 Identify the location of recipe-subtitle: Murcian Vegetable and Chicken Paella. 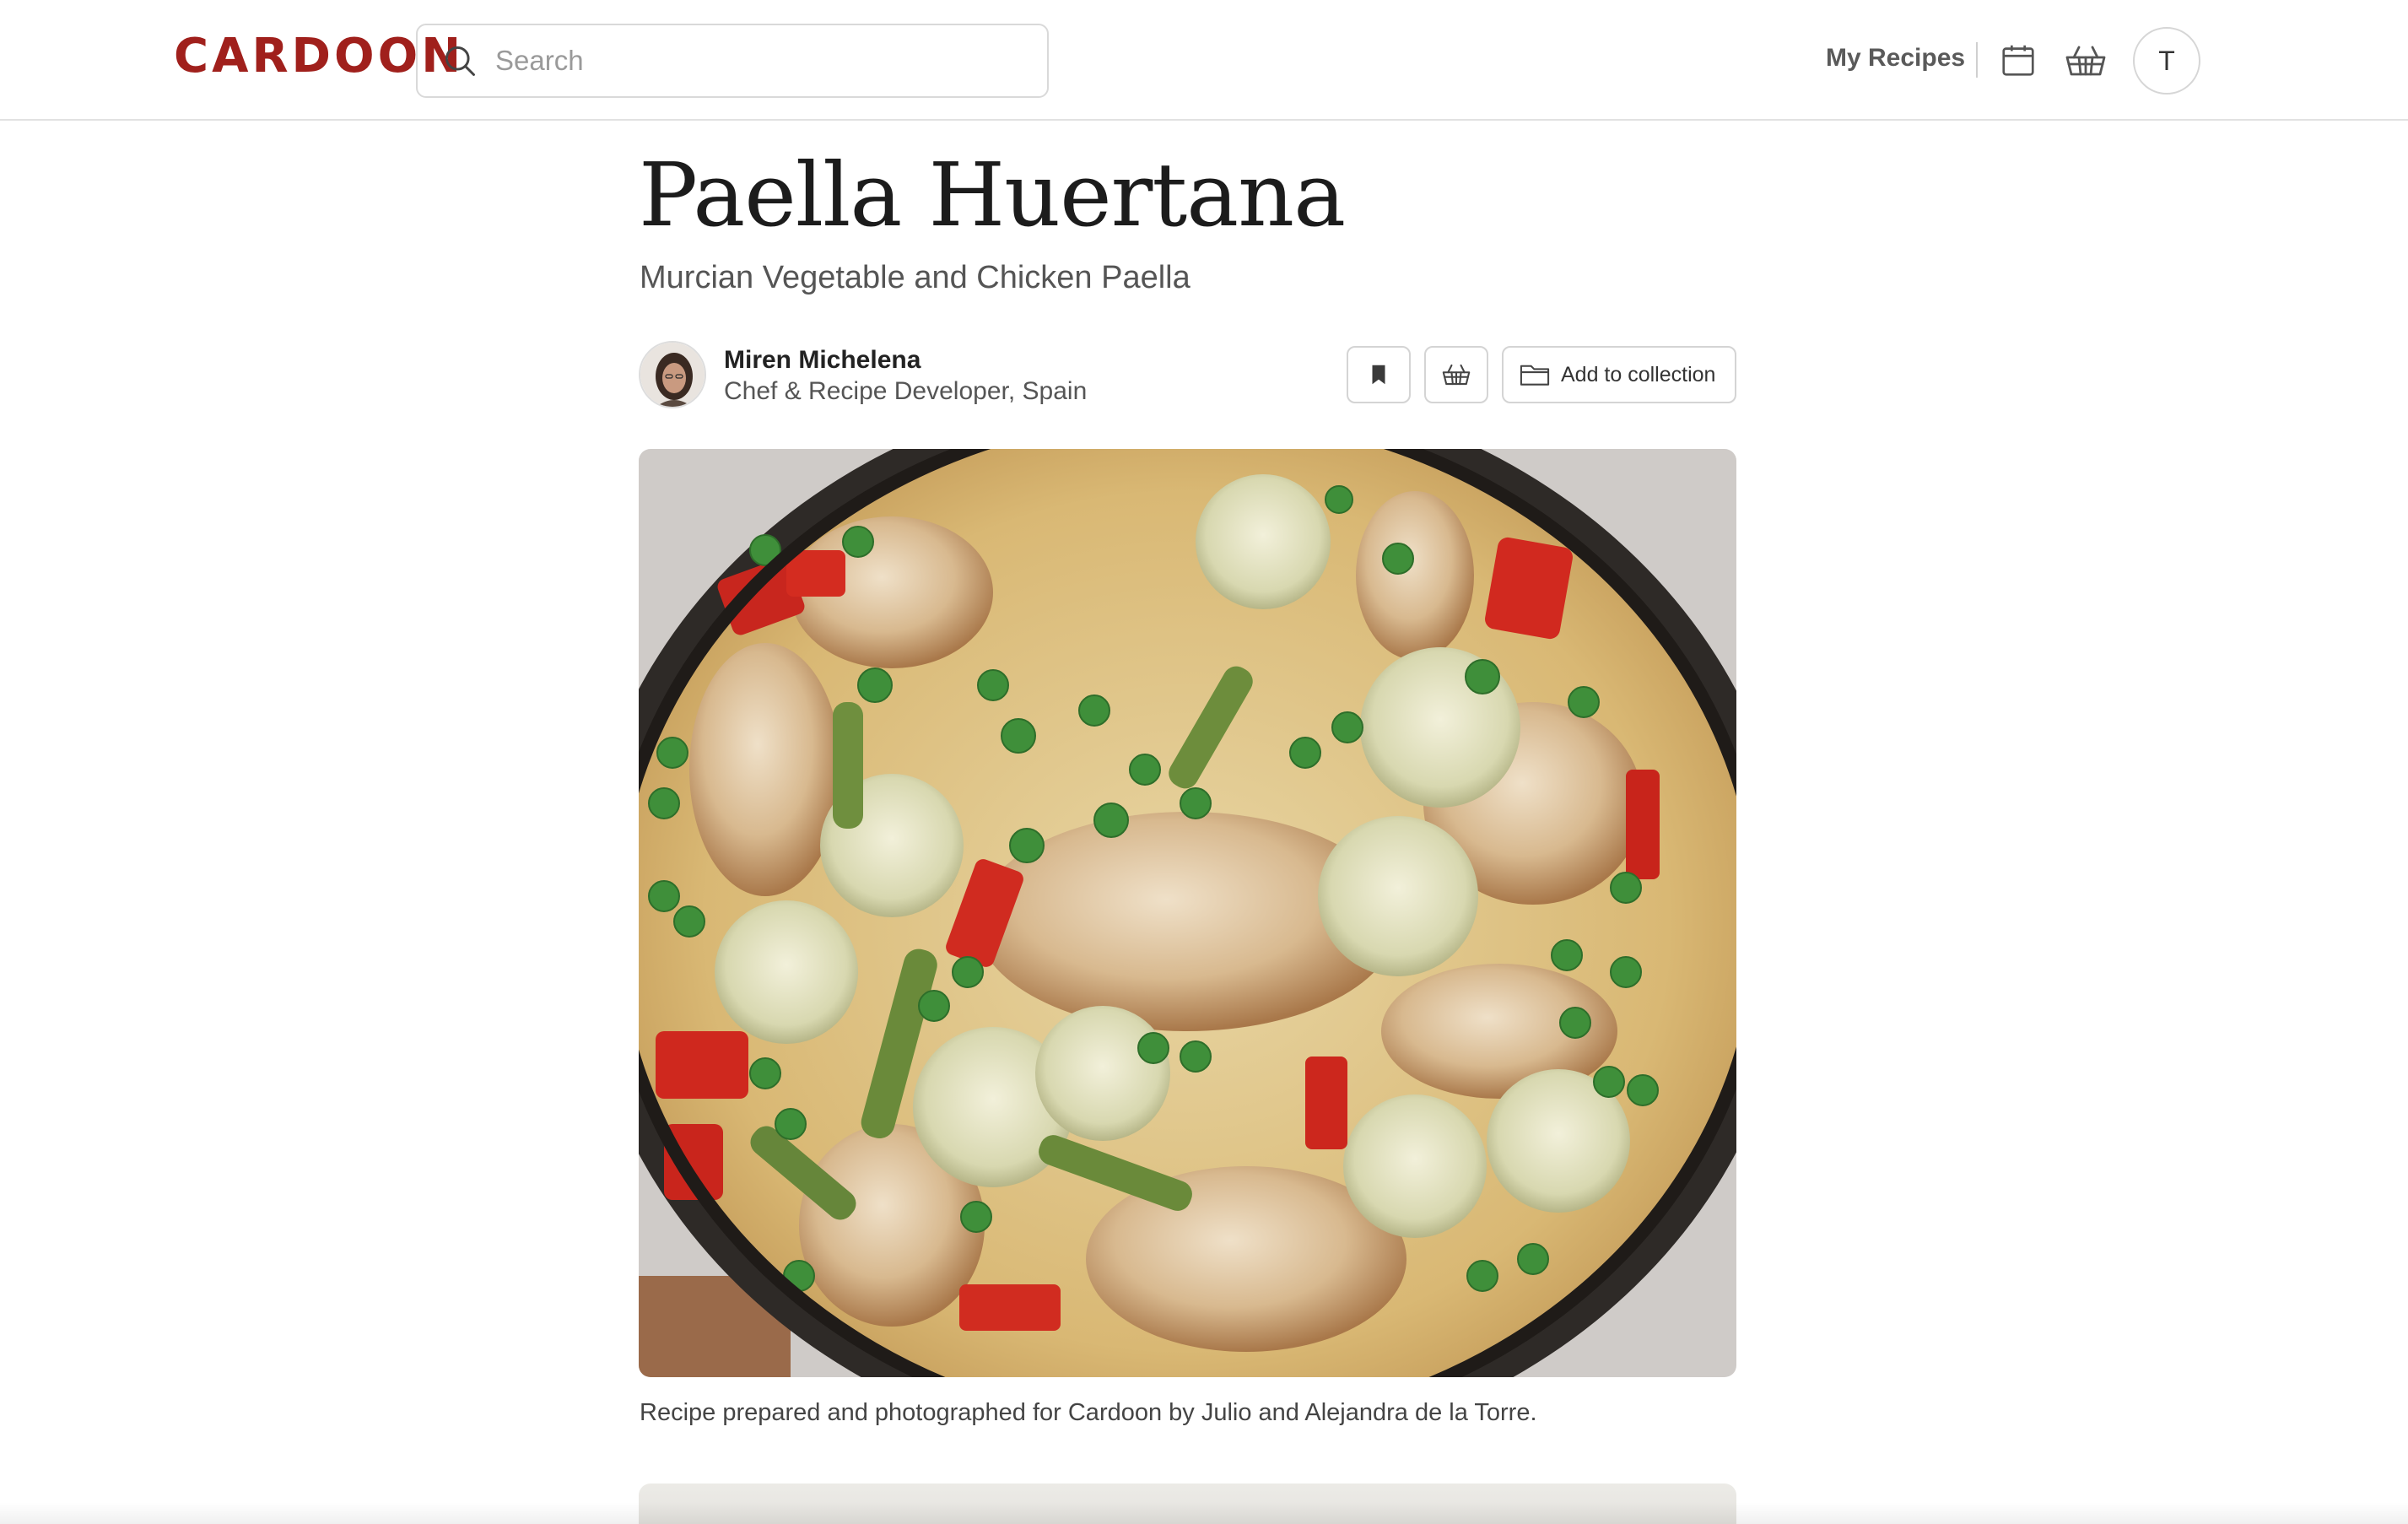
(915, 277).